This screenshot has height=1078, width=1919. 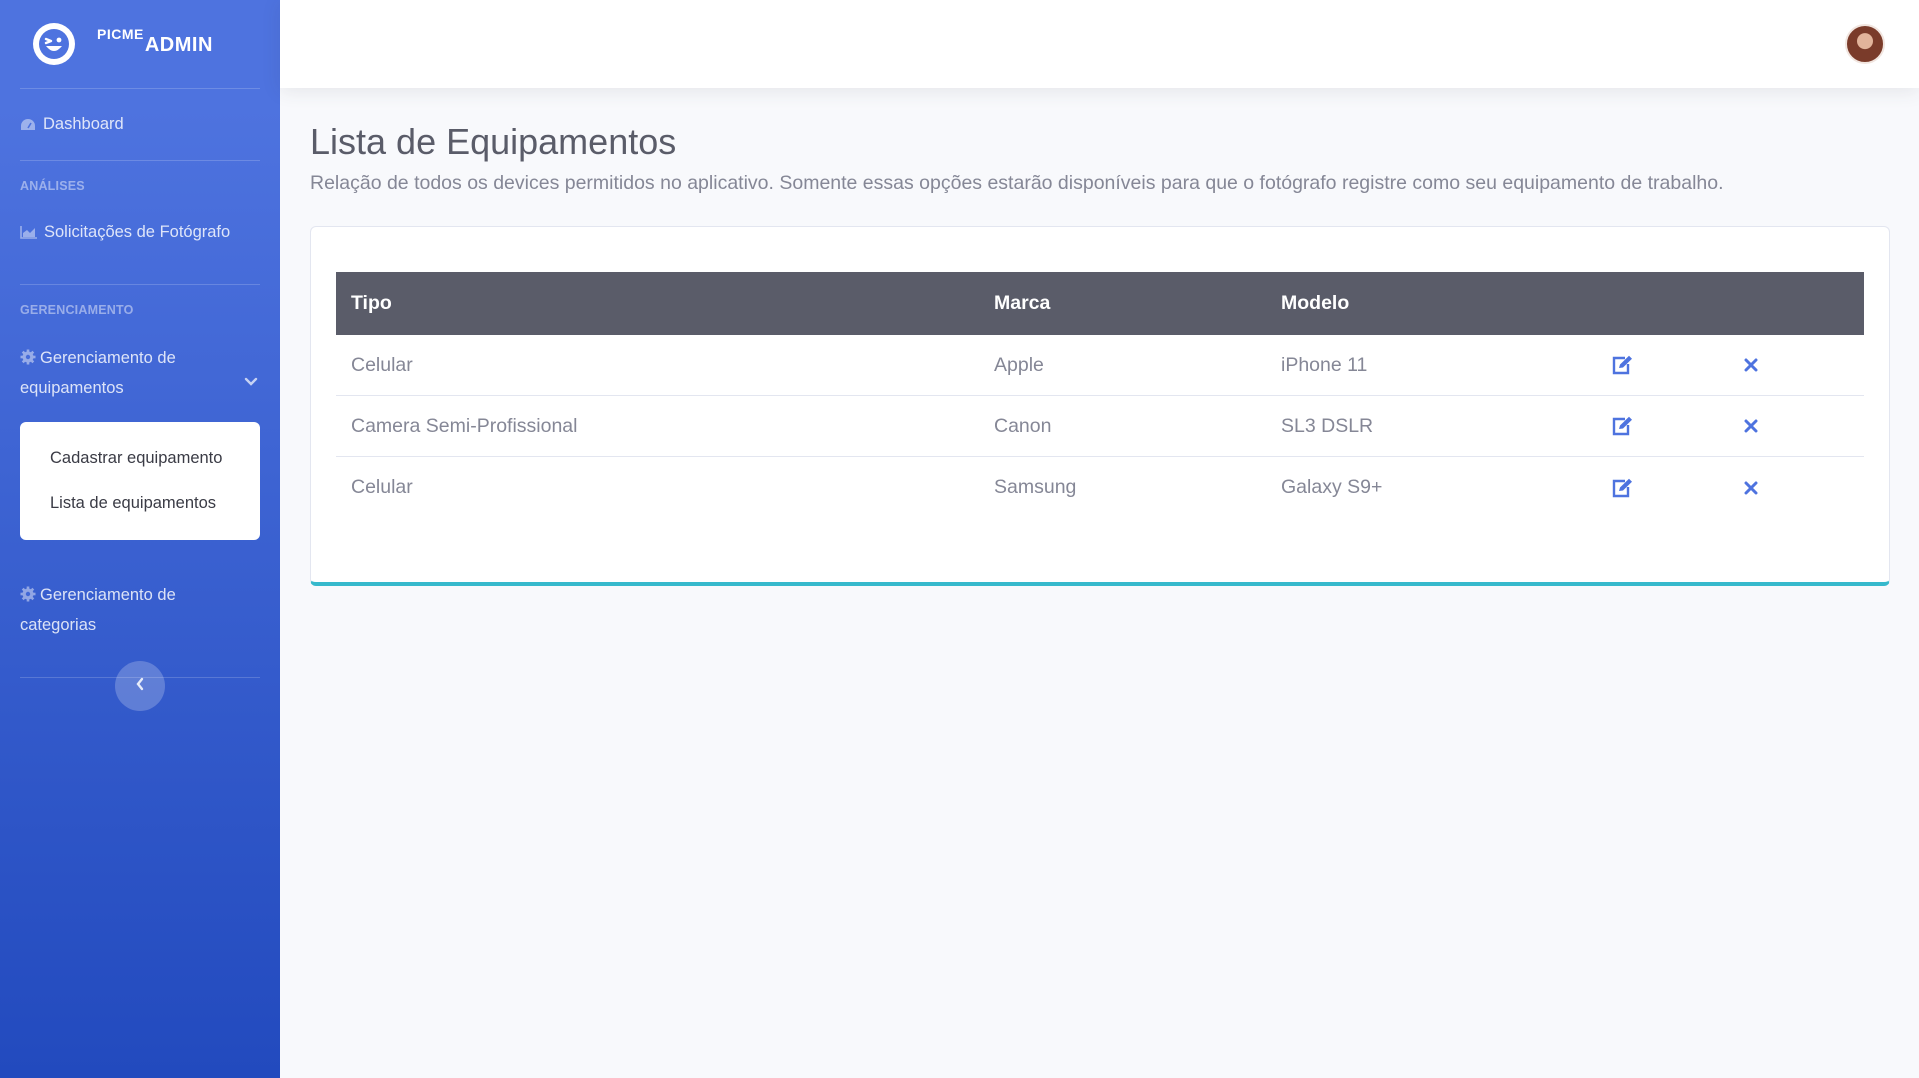 What do you see at coordinates (83, 124) in the screenshot?
I see `sidebar-item-label: Dashboard` at bounding box center [83, 124].